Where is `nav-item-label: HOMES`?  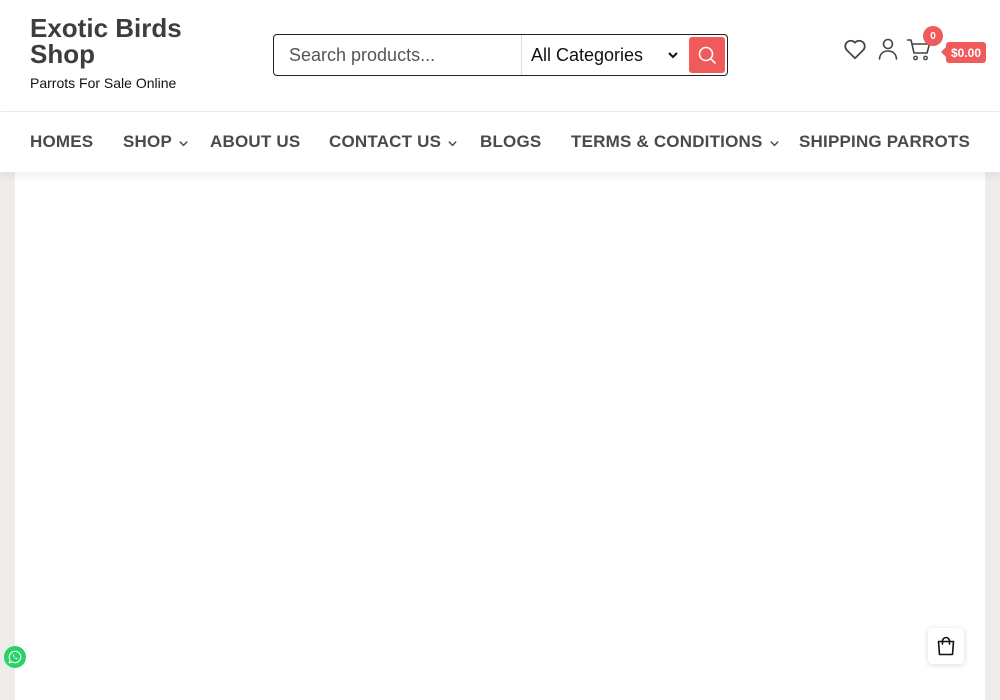 nav-item-label: HOMES is located at coordinates (62, 141).